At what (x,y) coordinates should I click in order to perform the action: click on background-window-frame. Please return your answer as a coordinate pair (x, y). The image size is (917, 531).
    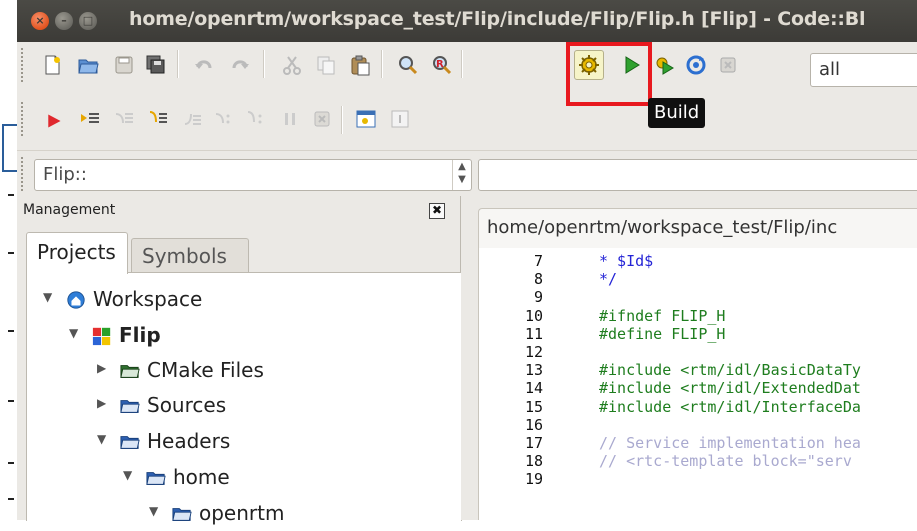
    Looking at the image, I should click on (10, 148).